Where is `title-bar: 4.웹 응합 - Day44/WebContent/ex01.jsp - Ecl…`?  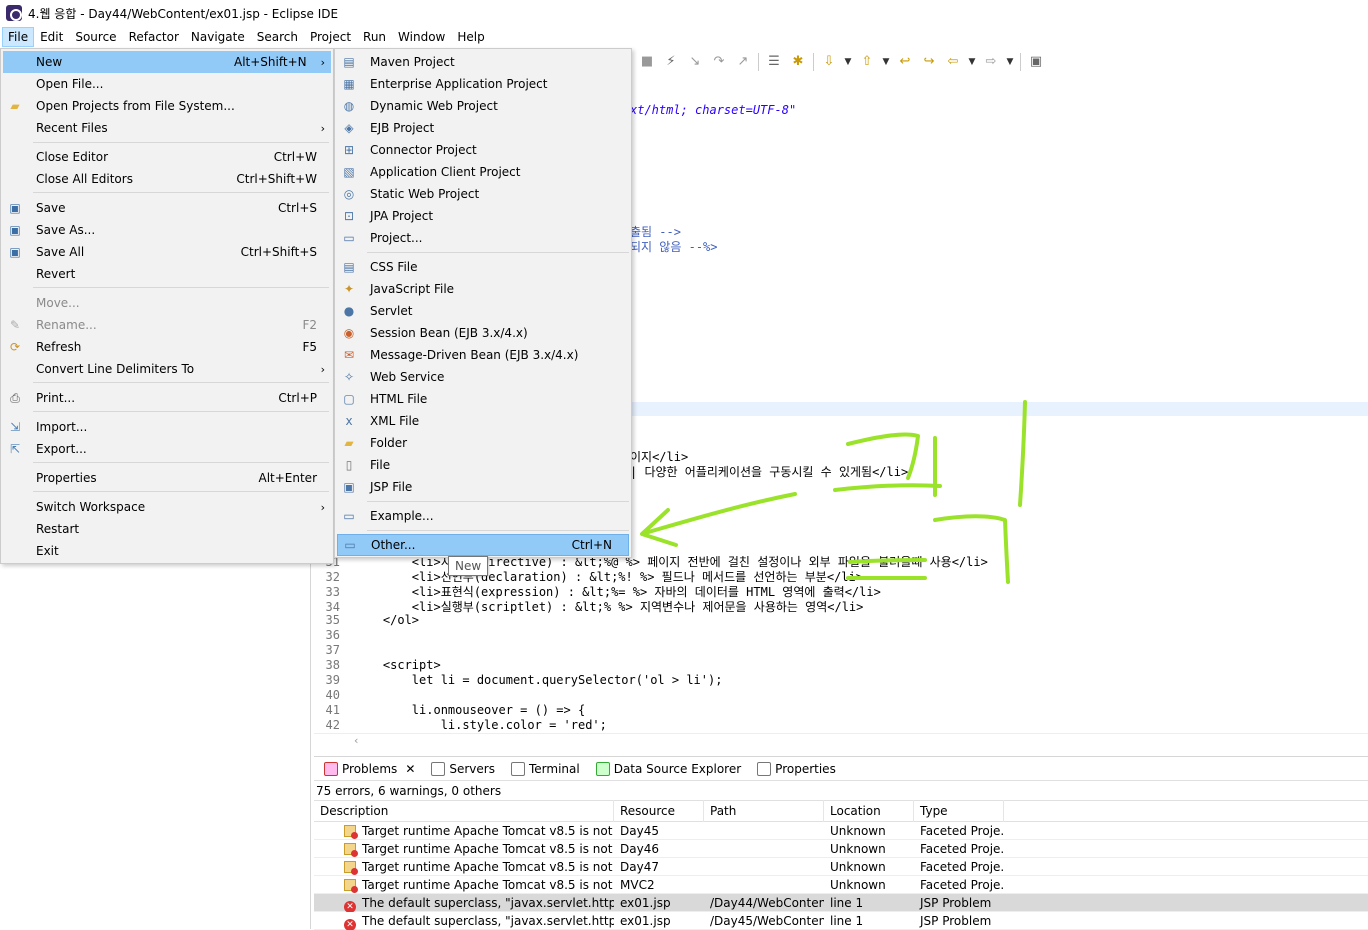 title-bar: 4.웹 응합 - Day44/WebContent/ex01.jsp - Ecl… is located at coordinates (684, 13).